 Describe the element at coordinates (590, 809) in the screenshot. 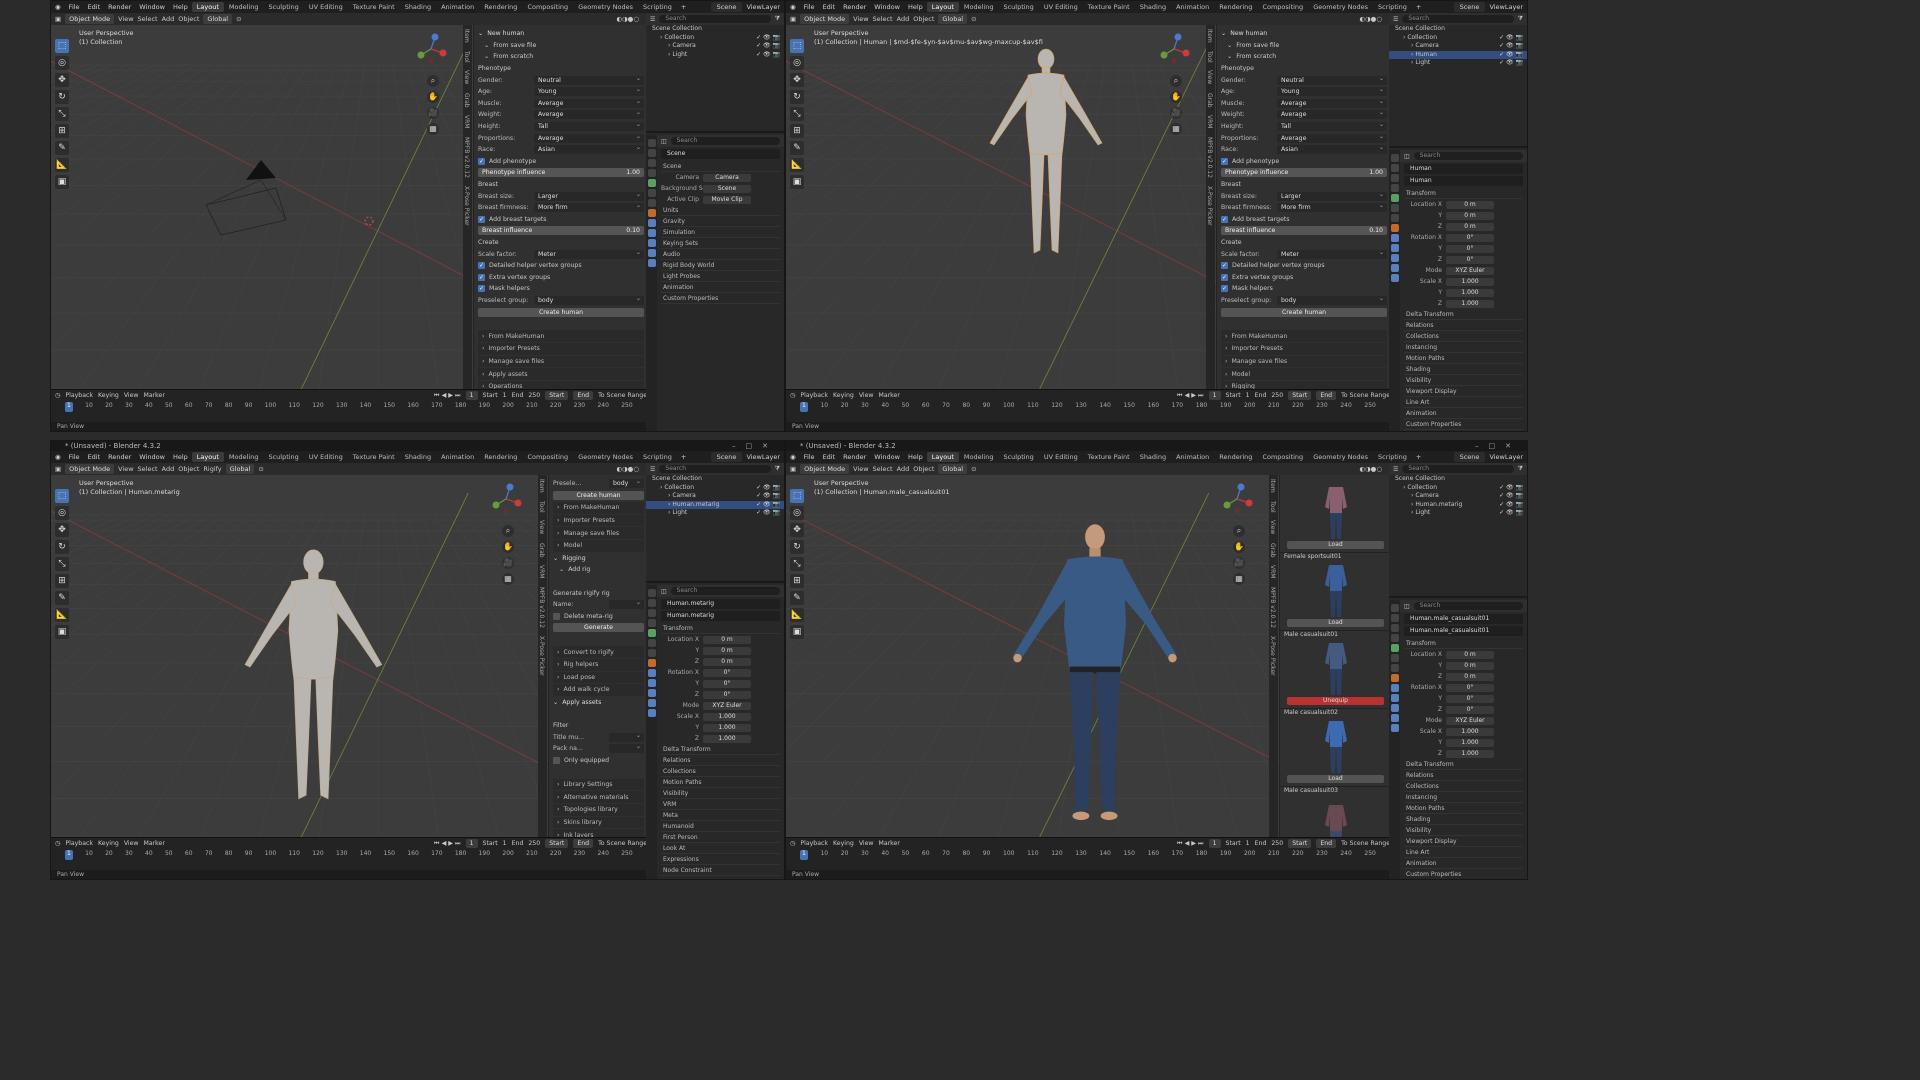

I see `library-section-2: Topologies library` at that location.